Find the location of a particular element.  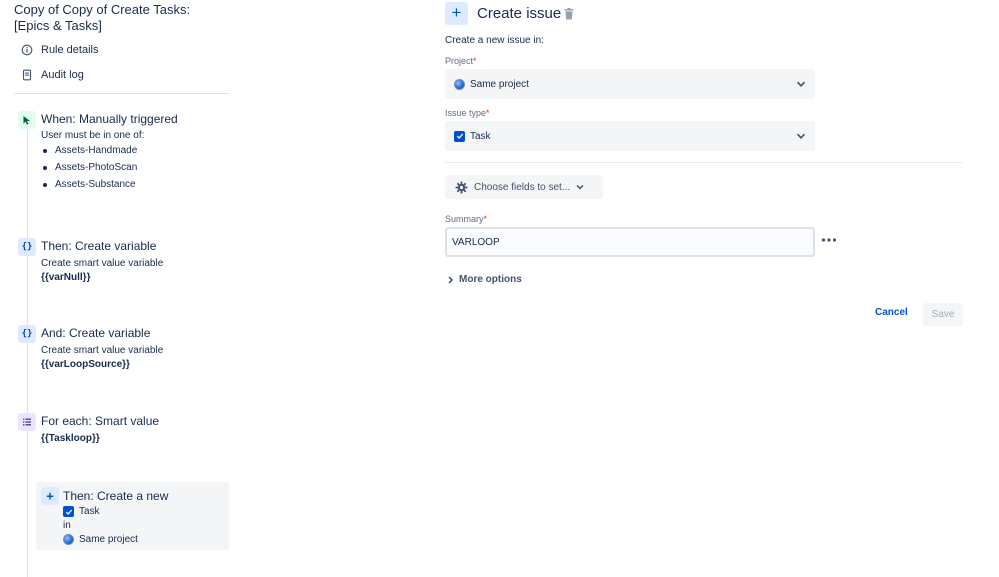

issue-type-field-label: Issue type* is located at coordinates (467, 113).